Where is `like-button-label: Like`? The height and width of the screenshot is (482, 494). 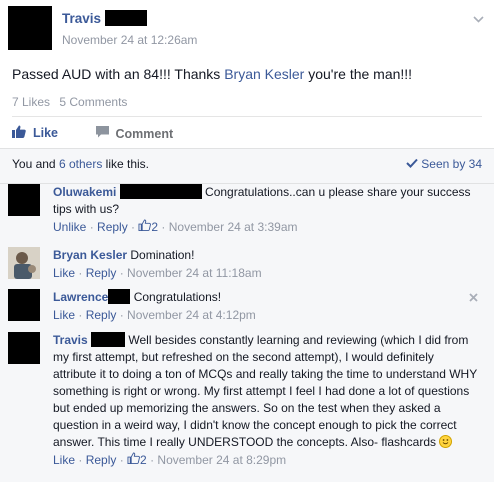 like-button-label: Like is located at coordinates (46, 133).